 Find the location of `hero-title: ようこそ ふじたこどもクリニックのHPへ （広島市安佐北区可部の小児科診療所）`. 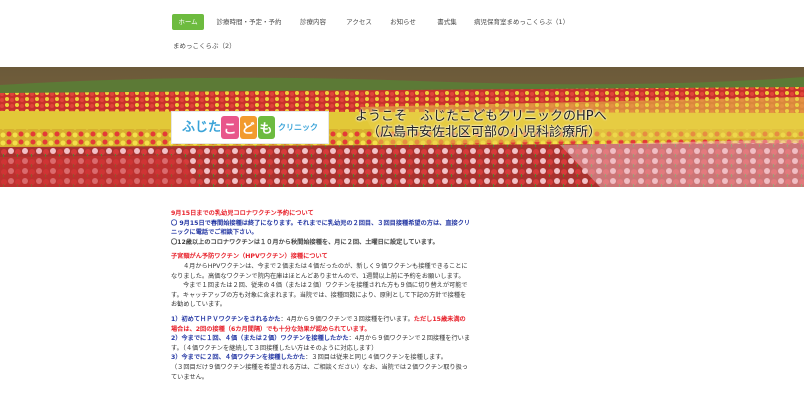

hero-title: ようこそ ふじたこどもクリニックのHPへ （広島市安佐北区可部の小児科診療所） is located at coordinates (505, 125).